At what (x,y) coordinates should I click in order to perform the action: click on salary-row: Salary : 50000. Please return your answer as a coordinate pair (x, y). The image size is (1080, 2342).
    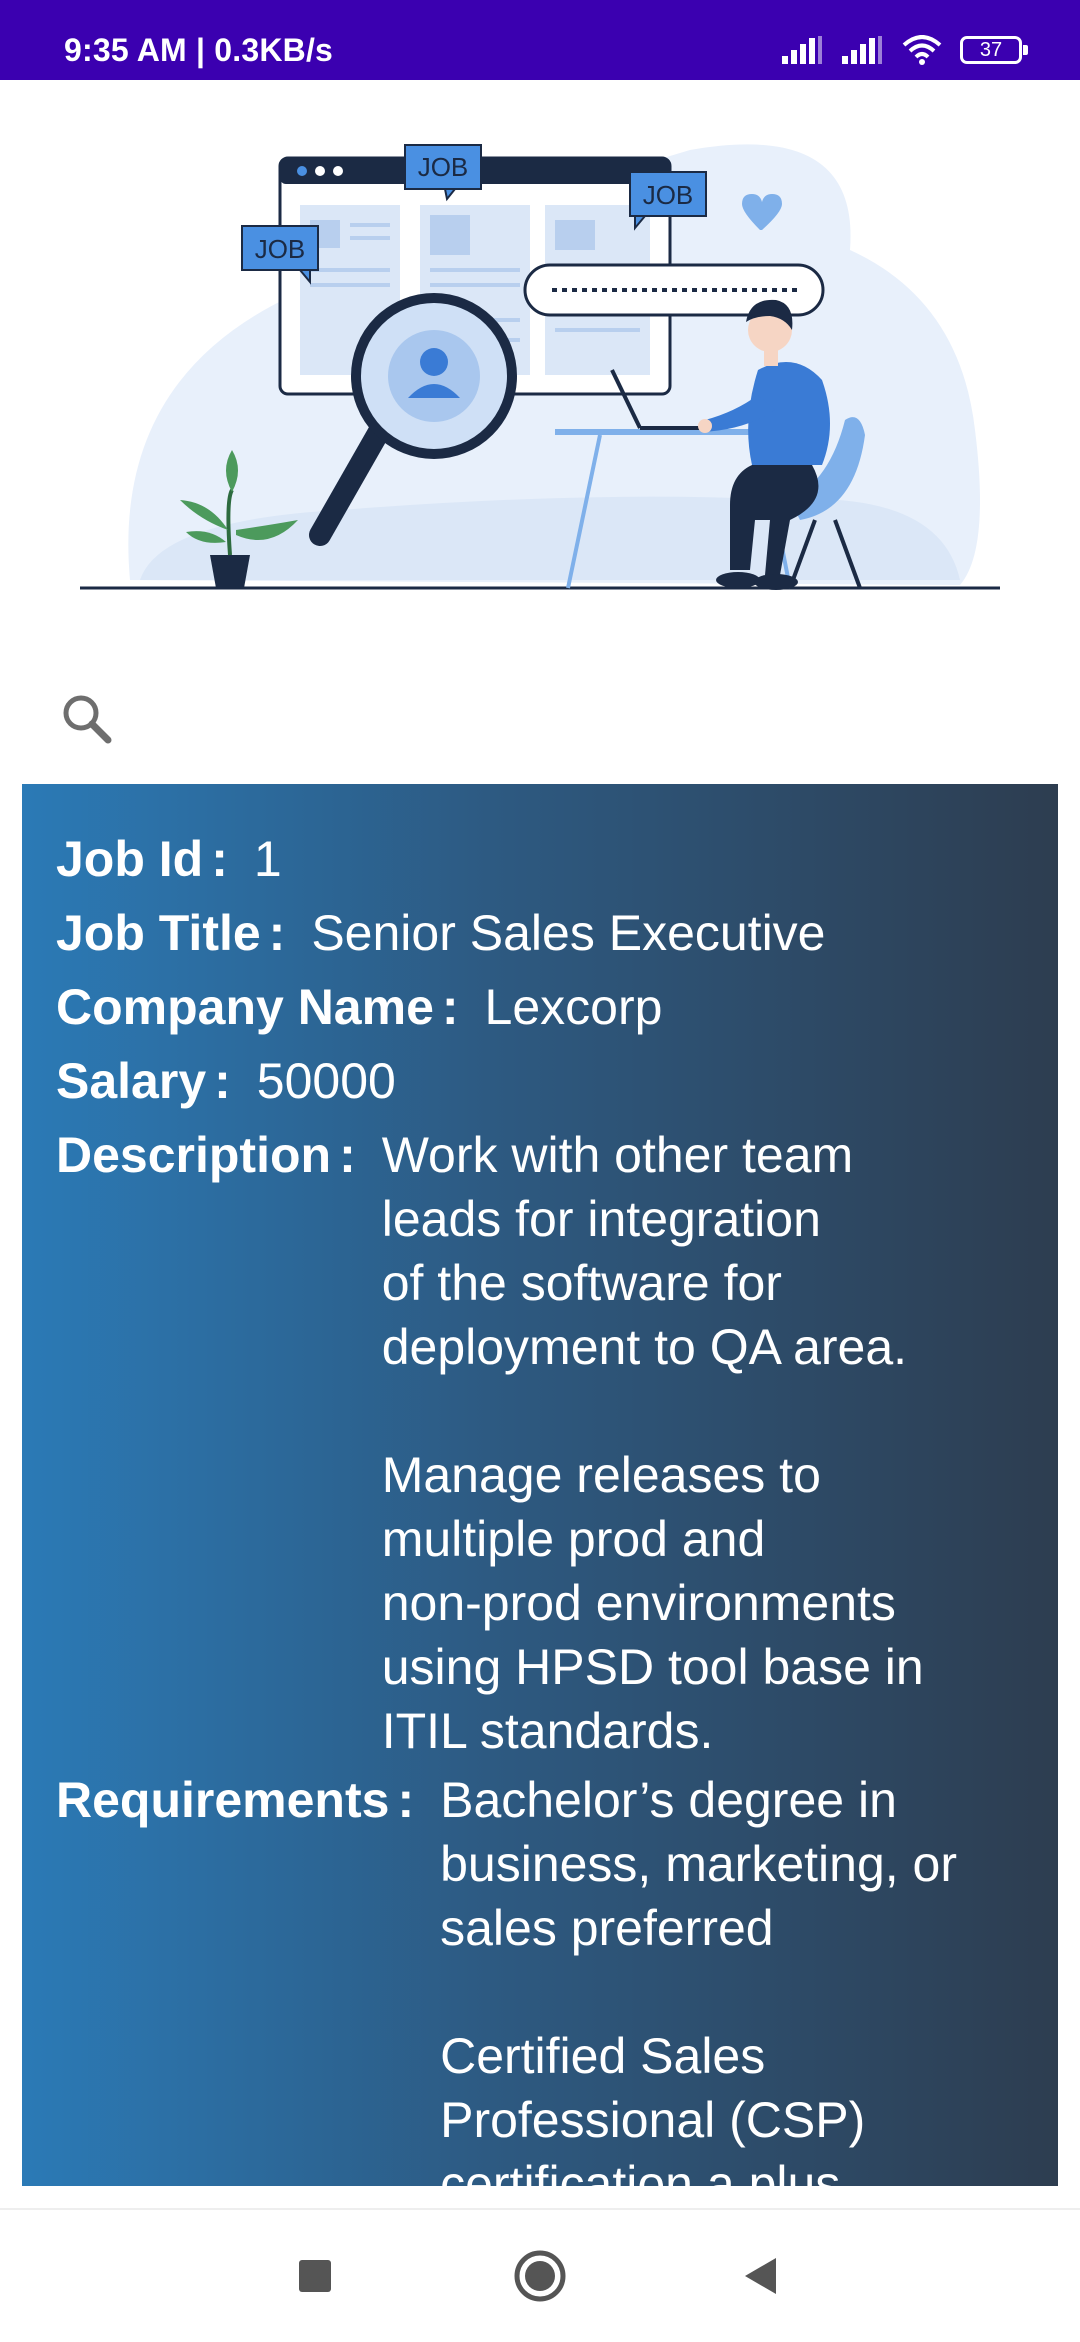
    Looking at the image, I should click on (540, 1081).